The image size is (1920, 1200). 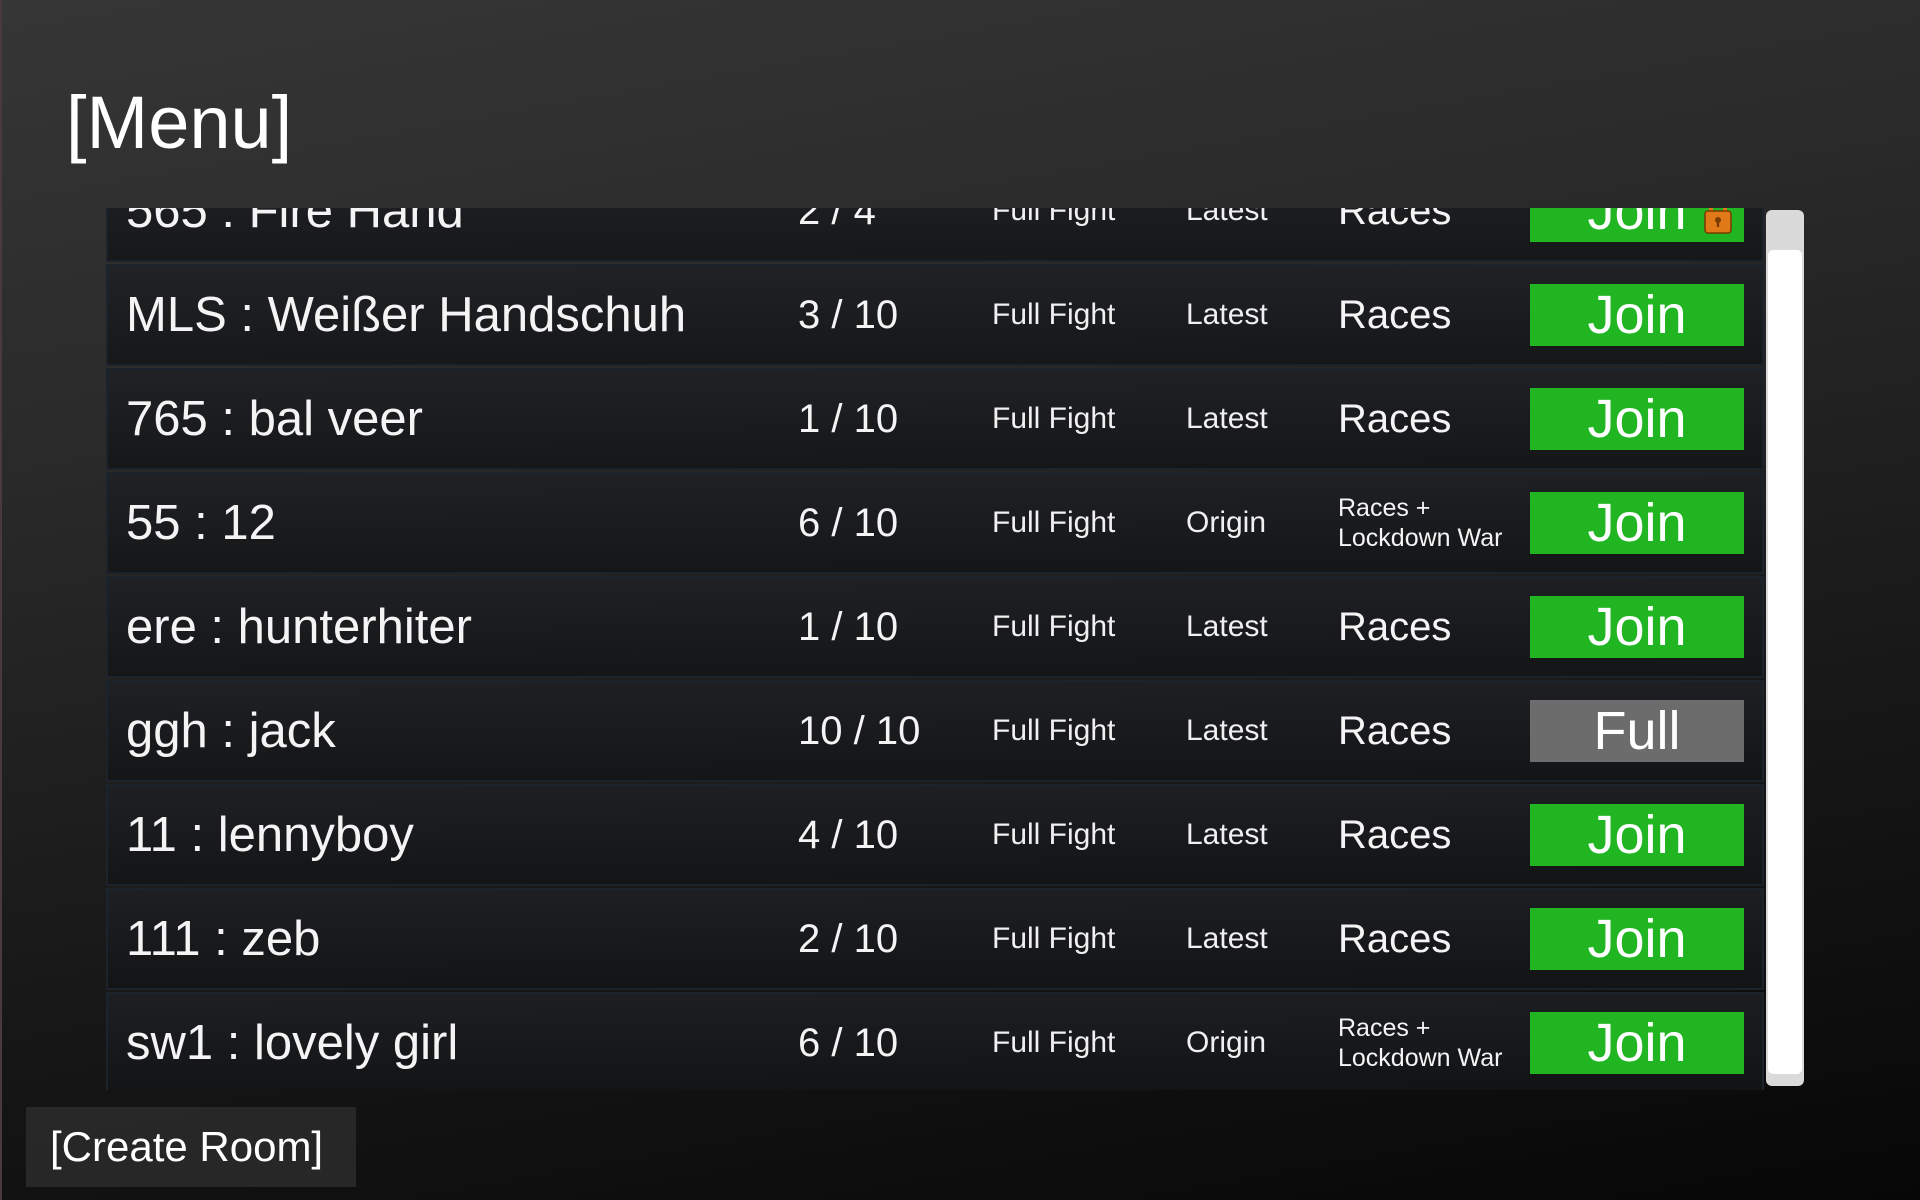 What do you see at coordinates (1718, 221) in the screenshot?
I see `lock-icon` at bounding box center [1718, 221].